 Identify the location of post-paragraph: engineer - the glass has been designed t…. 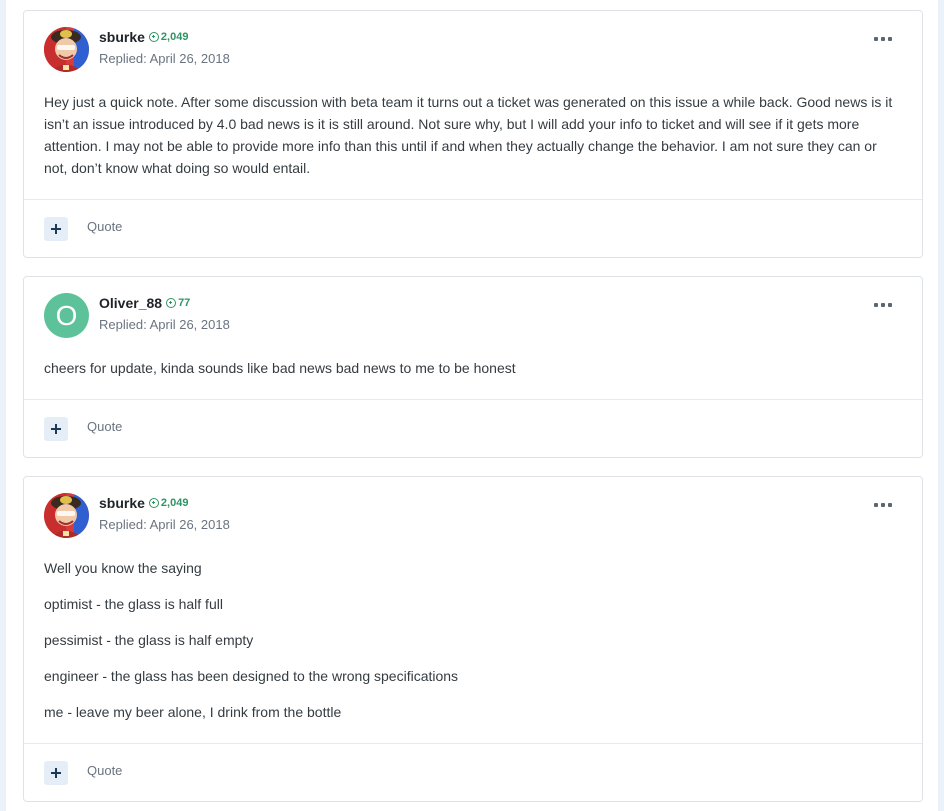
(251, 676).